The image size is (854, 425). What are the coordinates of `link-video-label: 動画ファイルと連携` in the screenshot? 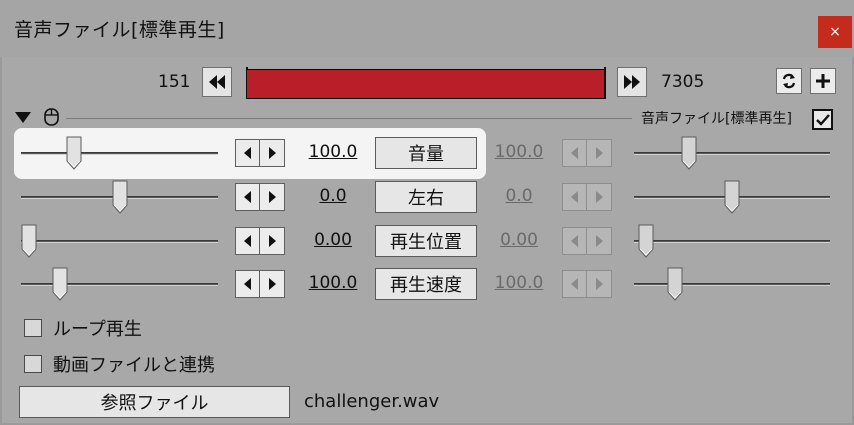 It's located at (134, 365).